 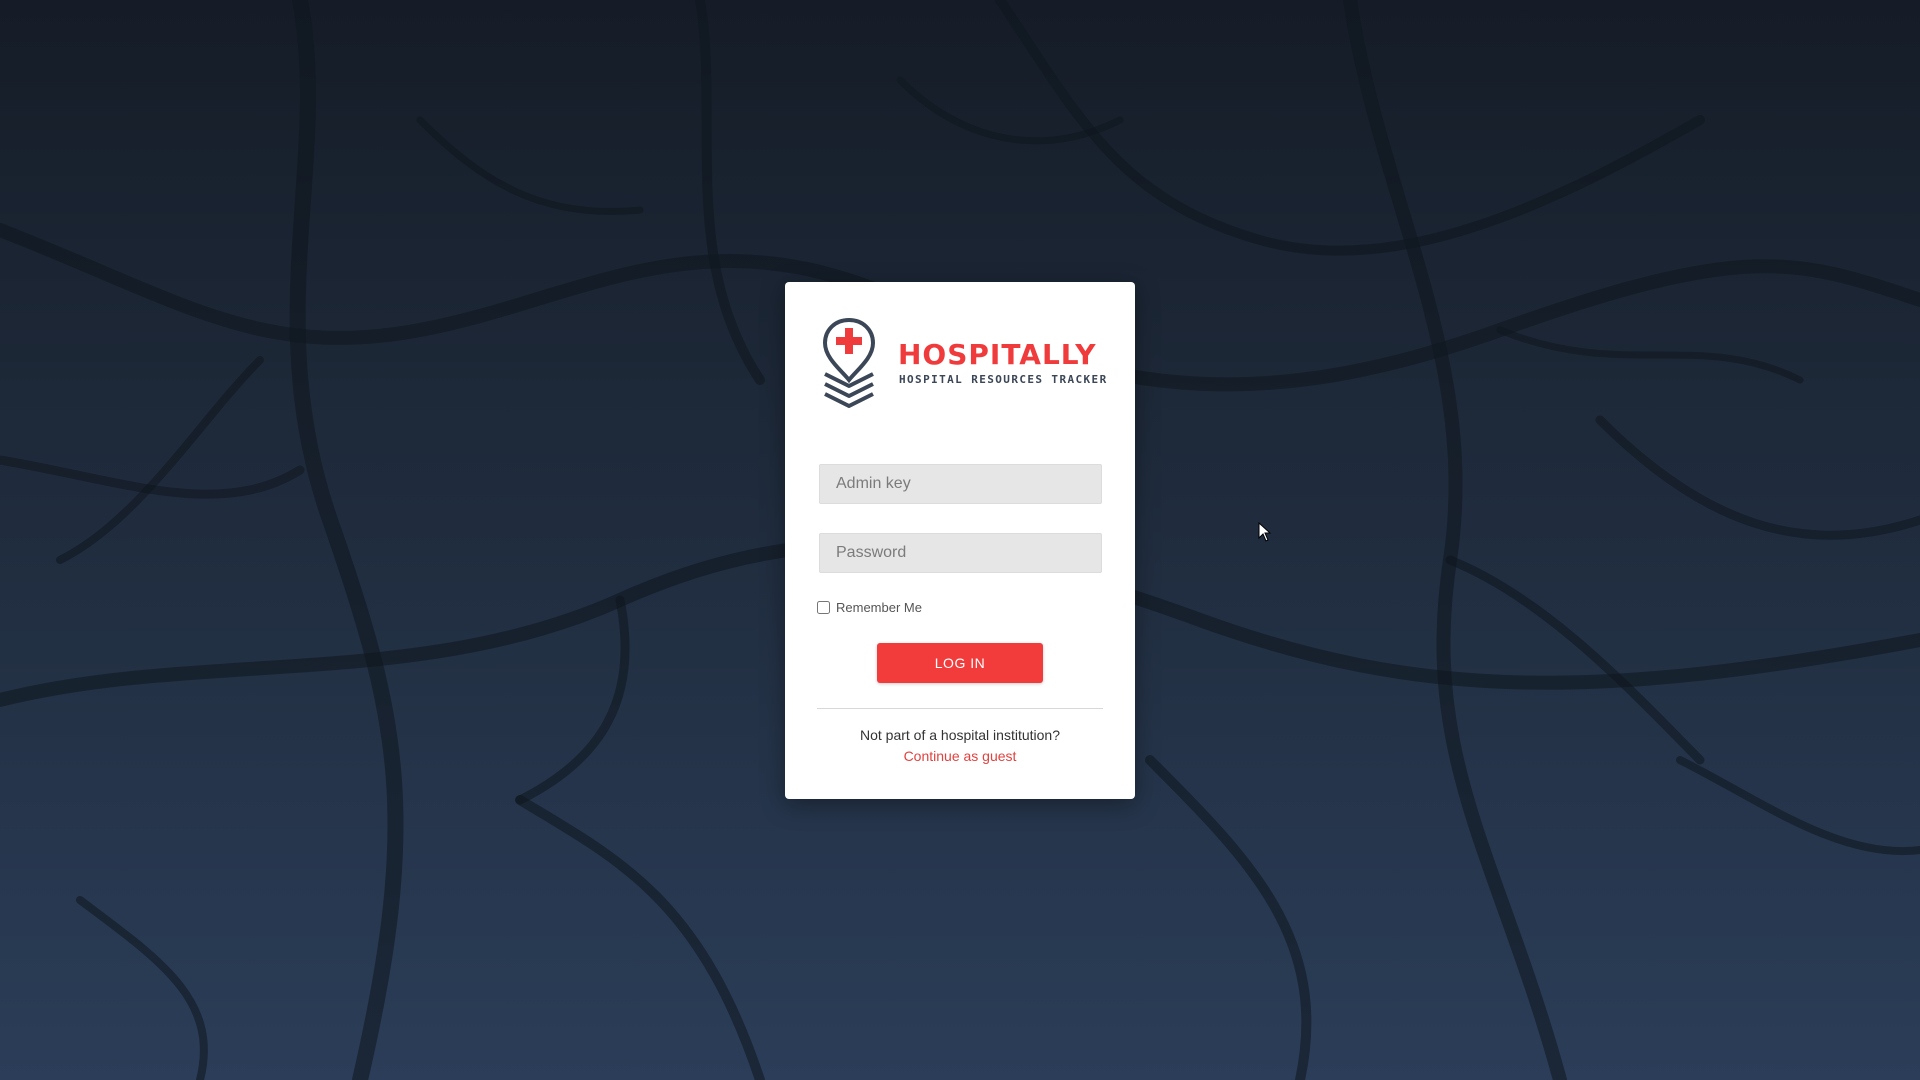 I want to click on divider, so click(x=960, y=708).